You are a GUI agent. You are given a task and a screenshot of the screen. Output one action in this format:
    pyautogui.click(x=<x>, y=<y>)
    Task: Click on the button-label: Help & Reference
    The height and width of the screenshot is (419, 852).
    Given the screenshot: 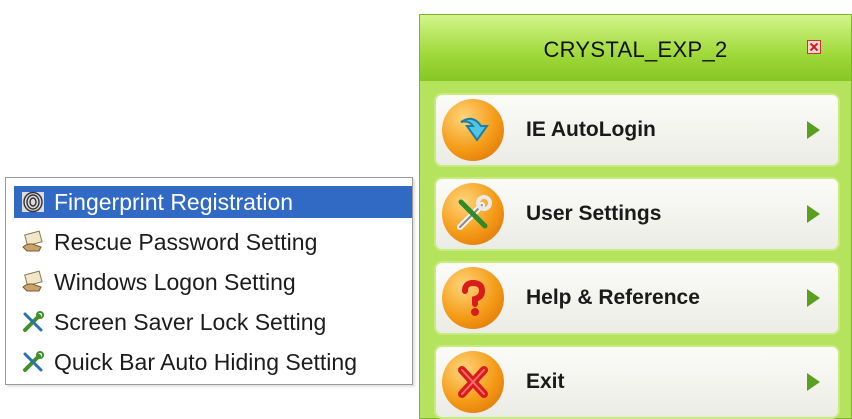 What is the action you would take?
    pyautogui.click(x=613, y=297)
    